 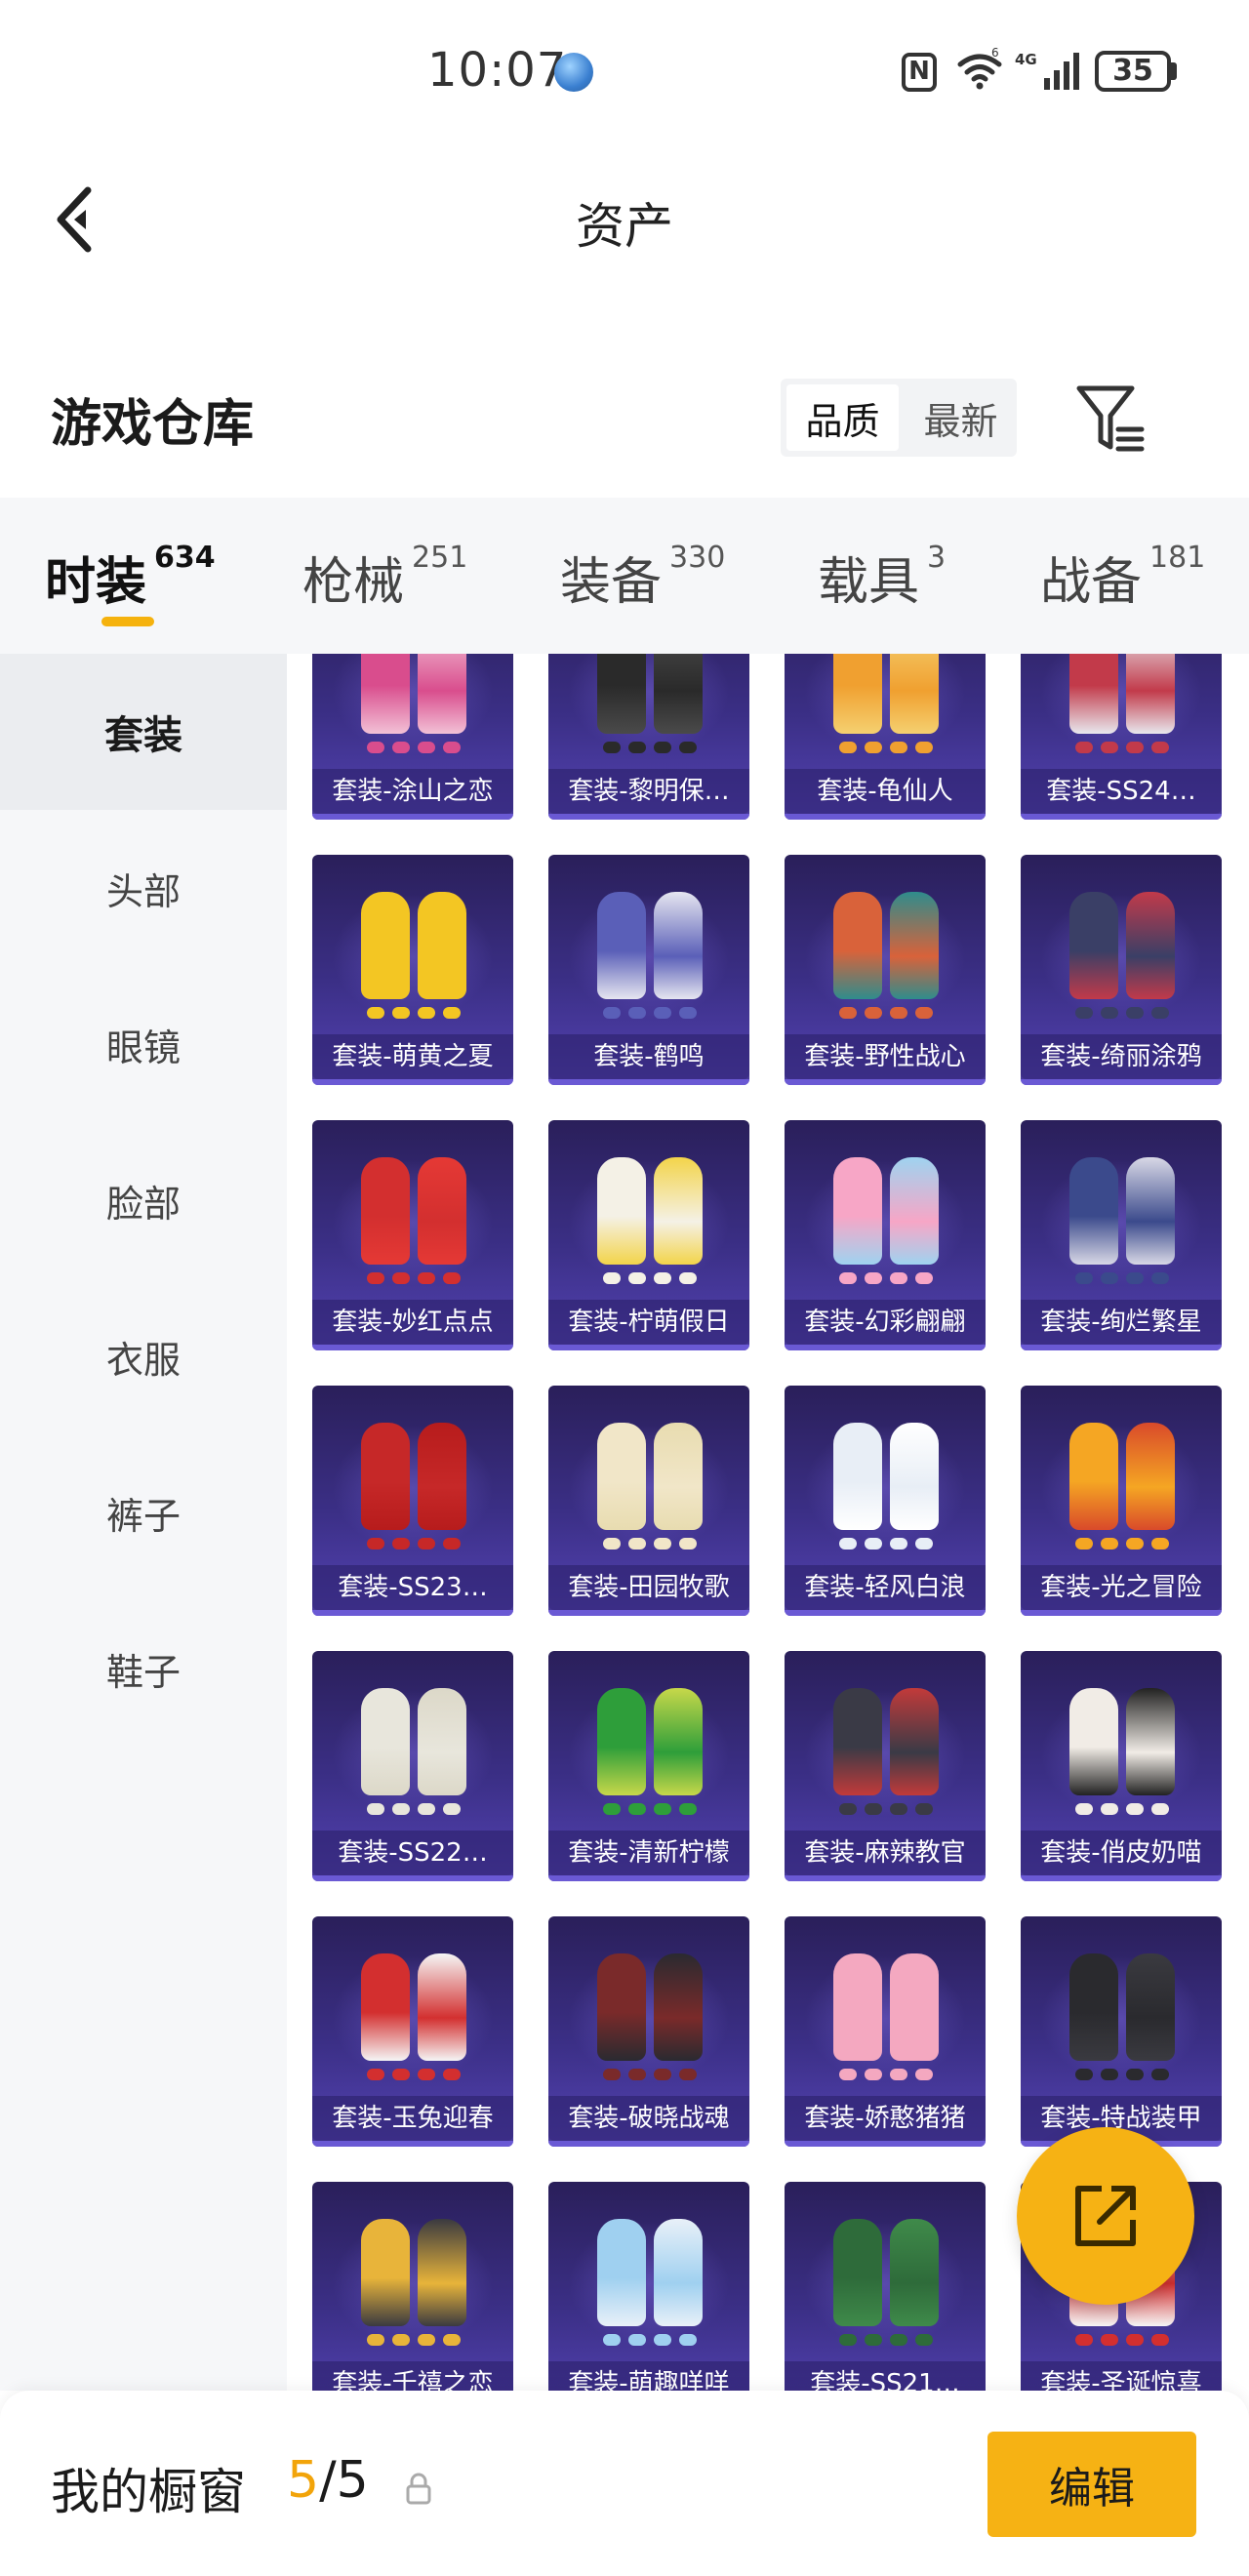 What do you see at coordinates (143, 1356) in the screenshot?
I see `sidebar-item-clothes: 衣服` at bounding box center [143, 1356].